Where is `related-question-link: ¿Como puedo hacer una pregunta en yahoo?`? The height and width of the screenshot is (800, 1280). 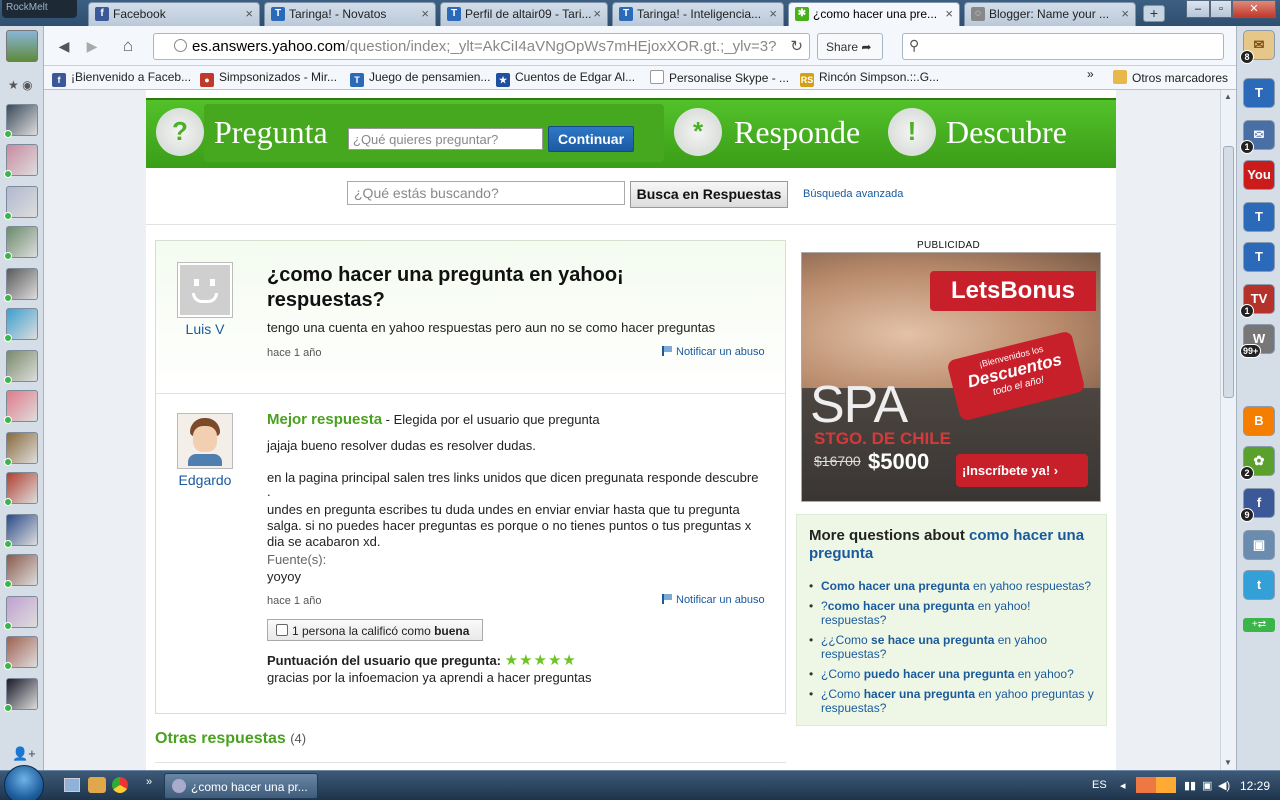 related-question-link: ¿Como puedo hacer una pregunta en yahoo? is located at coordinates (954, 674).